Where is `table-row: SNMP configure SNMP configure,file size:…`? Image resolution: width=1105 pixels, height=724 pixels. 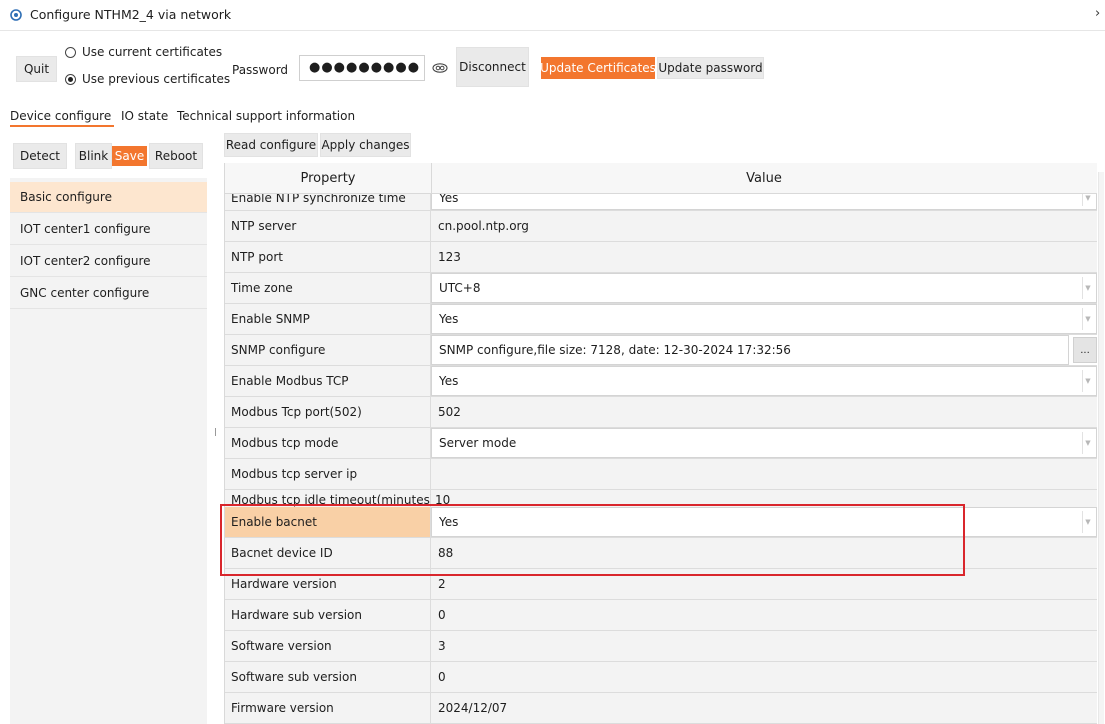
table-row: SNMP configure SNMP configure,file size:… is located at coordinates (661, 350).